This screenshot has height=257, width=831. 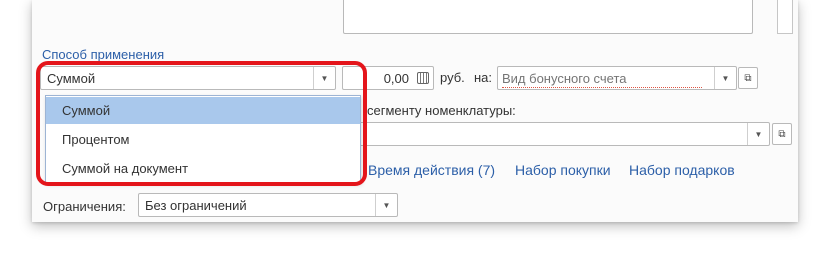 I want to click on currency-label: руб., so click(x=452, y=77).